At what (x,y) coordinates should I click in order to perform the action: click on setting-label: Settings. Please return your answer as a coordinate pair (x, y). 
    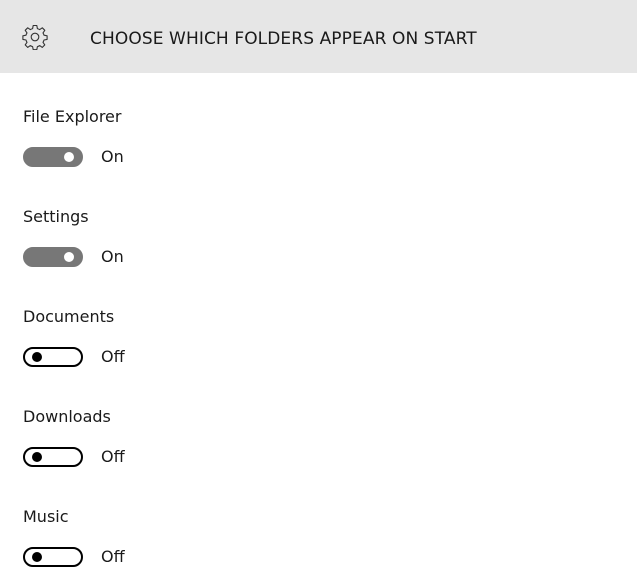
    Looking at the image, I should click on (56, 216).